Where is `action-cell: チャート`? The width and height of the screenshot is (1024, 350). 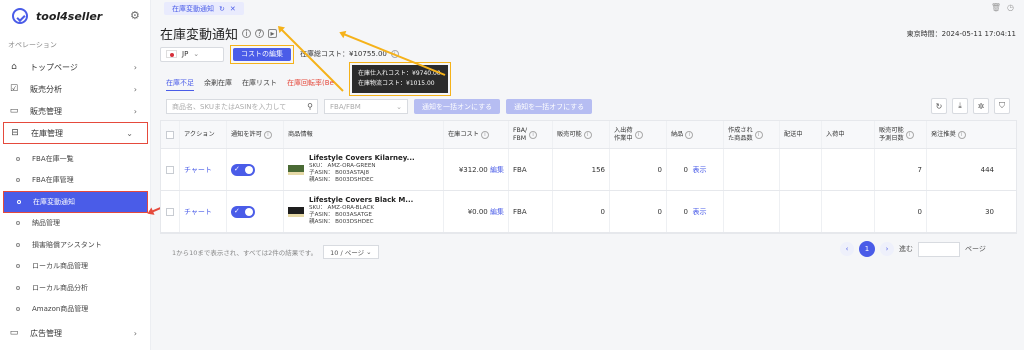
action-cell: チャート is located at coordinates (203, 211).